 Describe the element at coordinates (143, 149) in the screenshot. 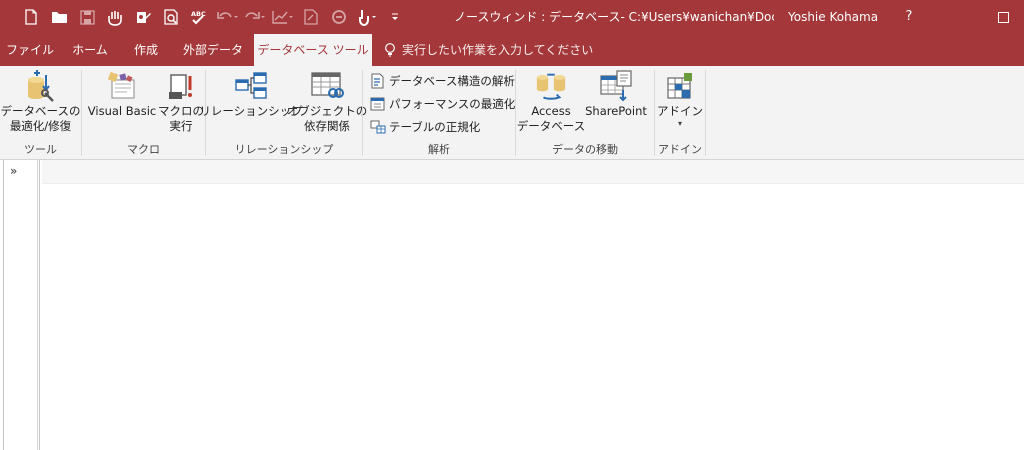

I see `group-label-macro: マクロ` at that location.